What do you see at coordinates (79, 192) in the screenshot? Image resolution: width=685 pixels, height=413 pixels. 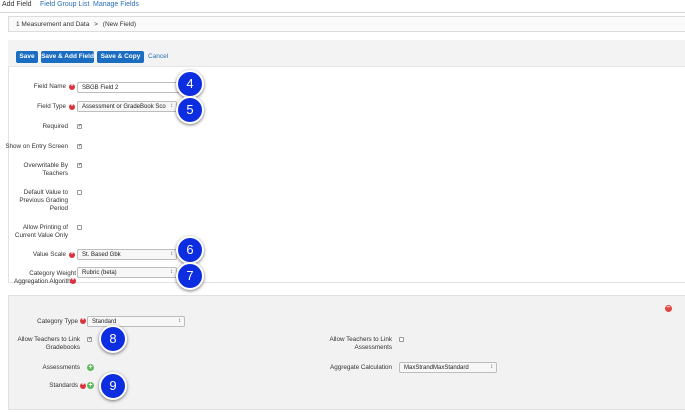 I see `default-prev-checkbox` at bounding box center [79, 192].